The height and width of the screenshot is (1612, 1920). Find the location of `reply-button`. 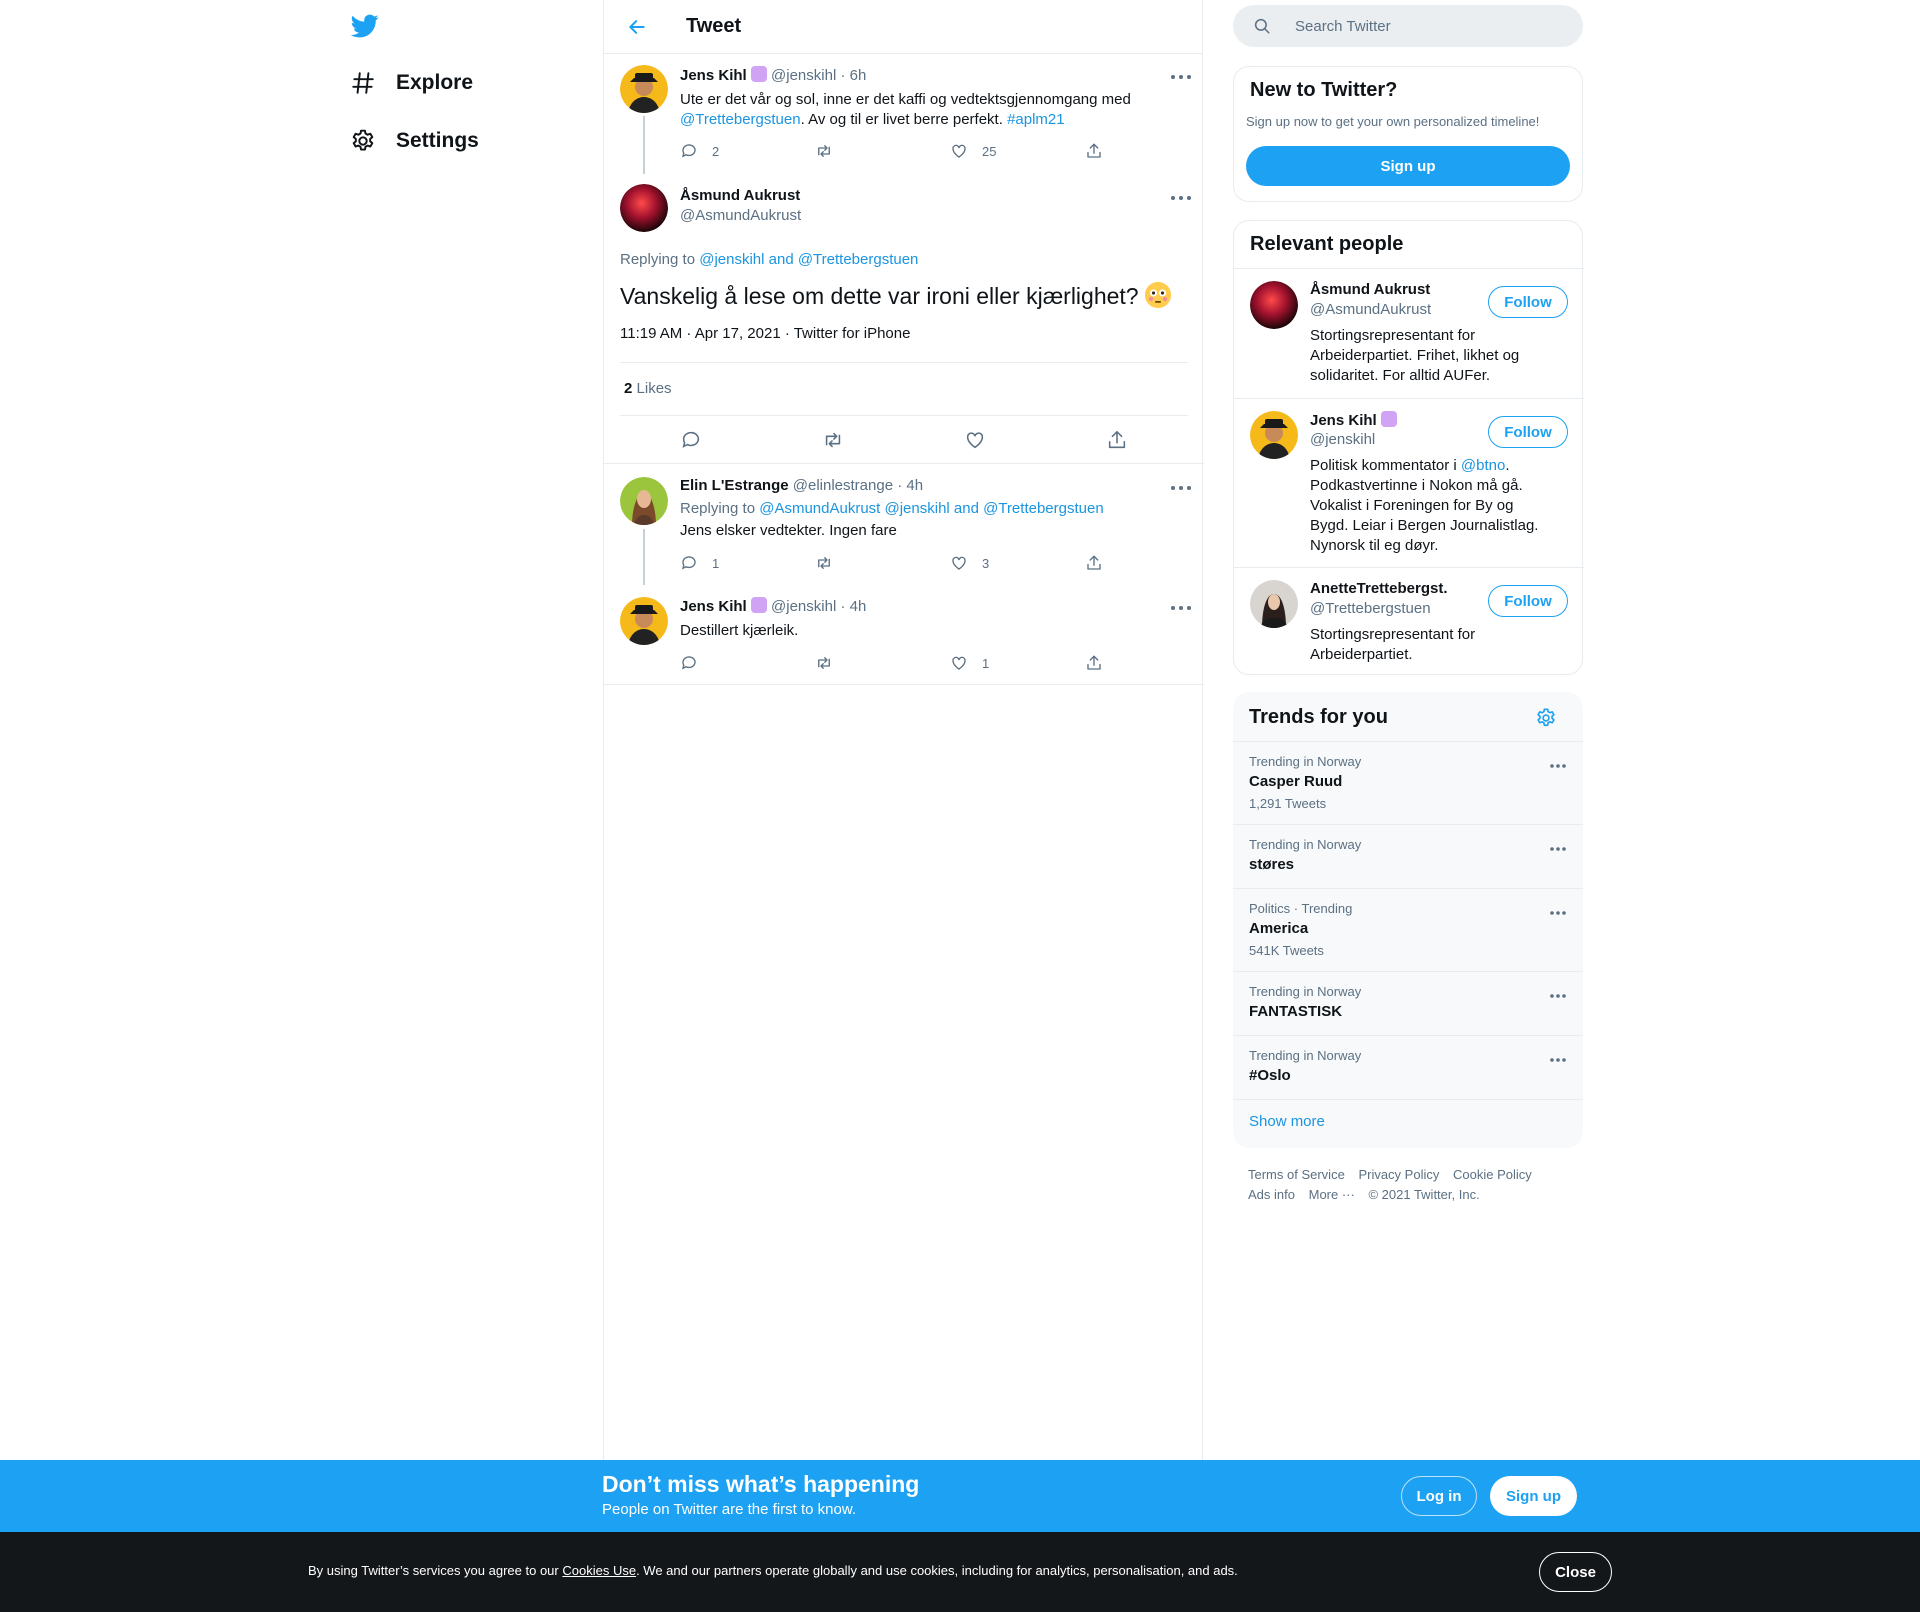

reply-button is located at coordinates (747, 663).